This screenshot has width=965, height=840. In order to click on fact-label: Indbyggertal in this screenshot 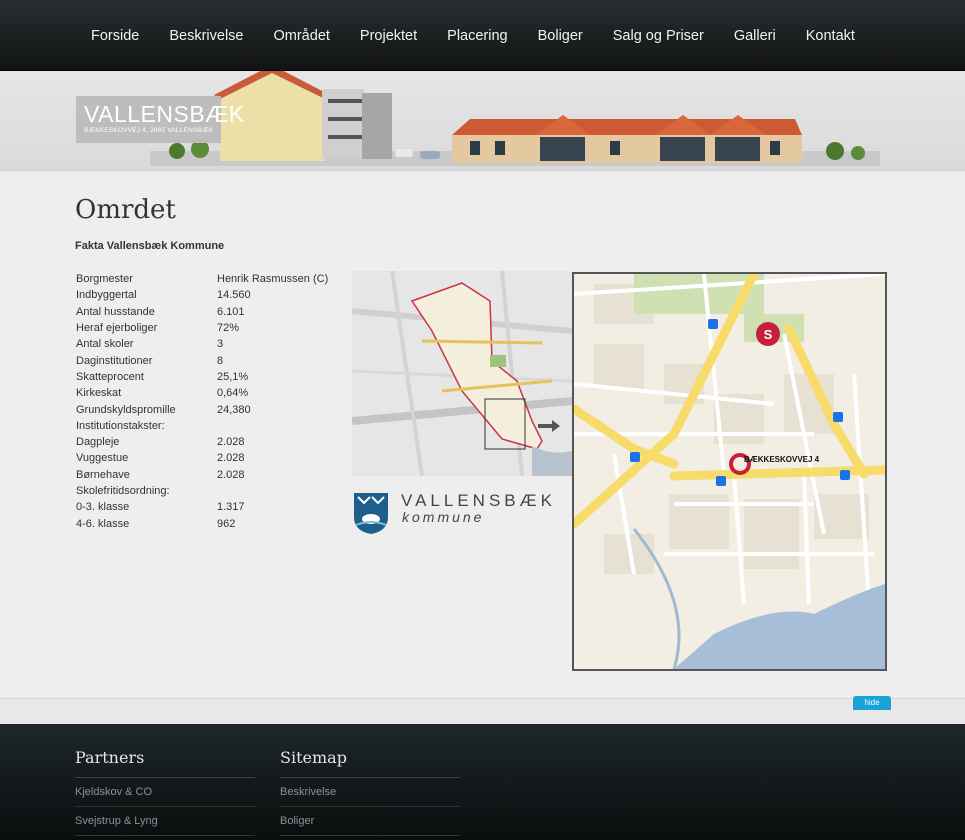, I will do `click(106, 295)`.